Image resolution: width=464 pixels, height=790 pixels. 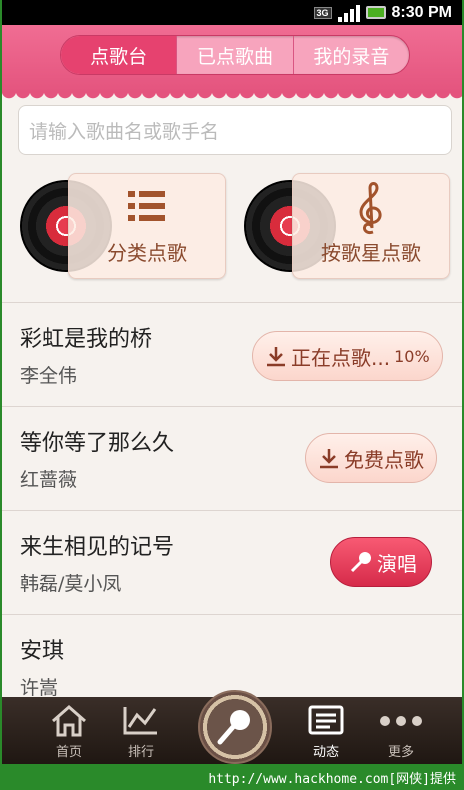 What do you see at coordinates (401, 721) in the screenshot?
I see `more-icon` at bounding box center [401, 721].